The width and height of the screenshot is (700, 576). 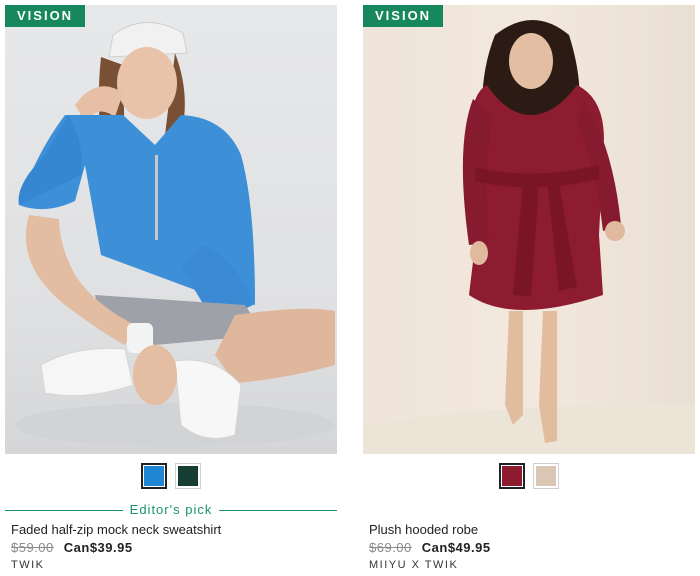 I want to click on swatch-dark-green, so click(x=188, y=476).